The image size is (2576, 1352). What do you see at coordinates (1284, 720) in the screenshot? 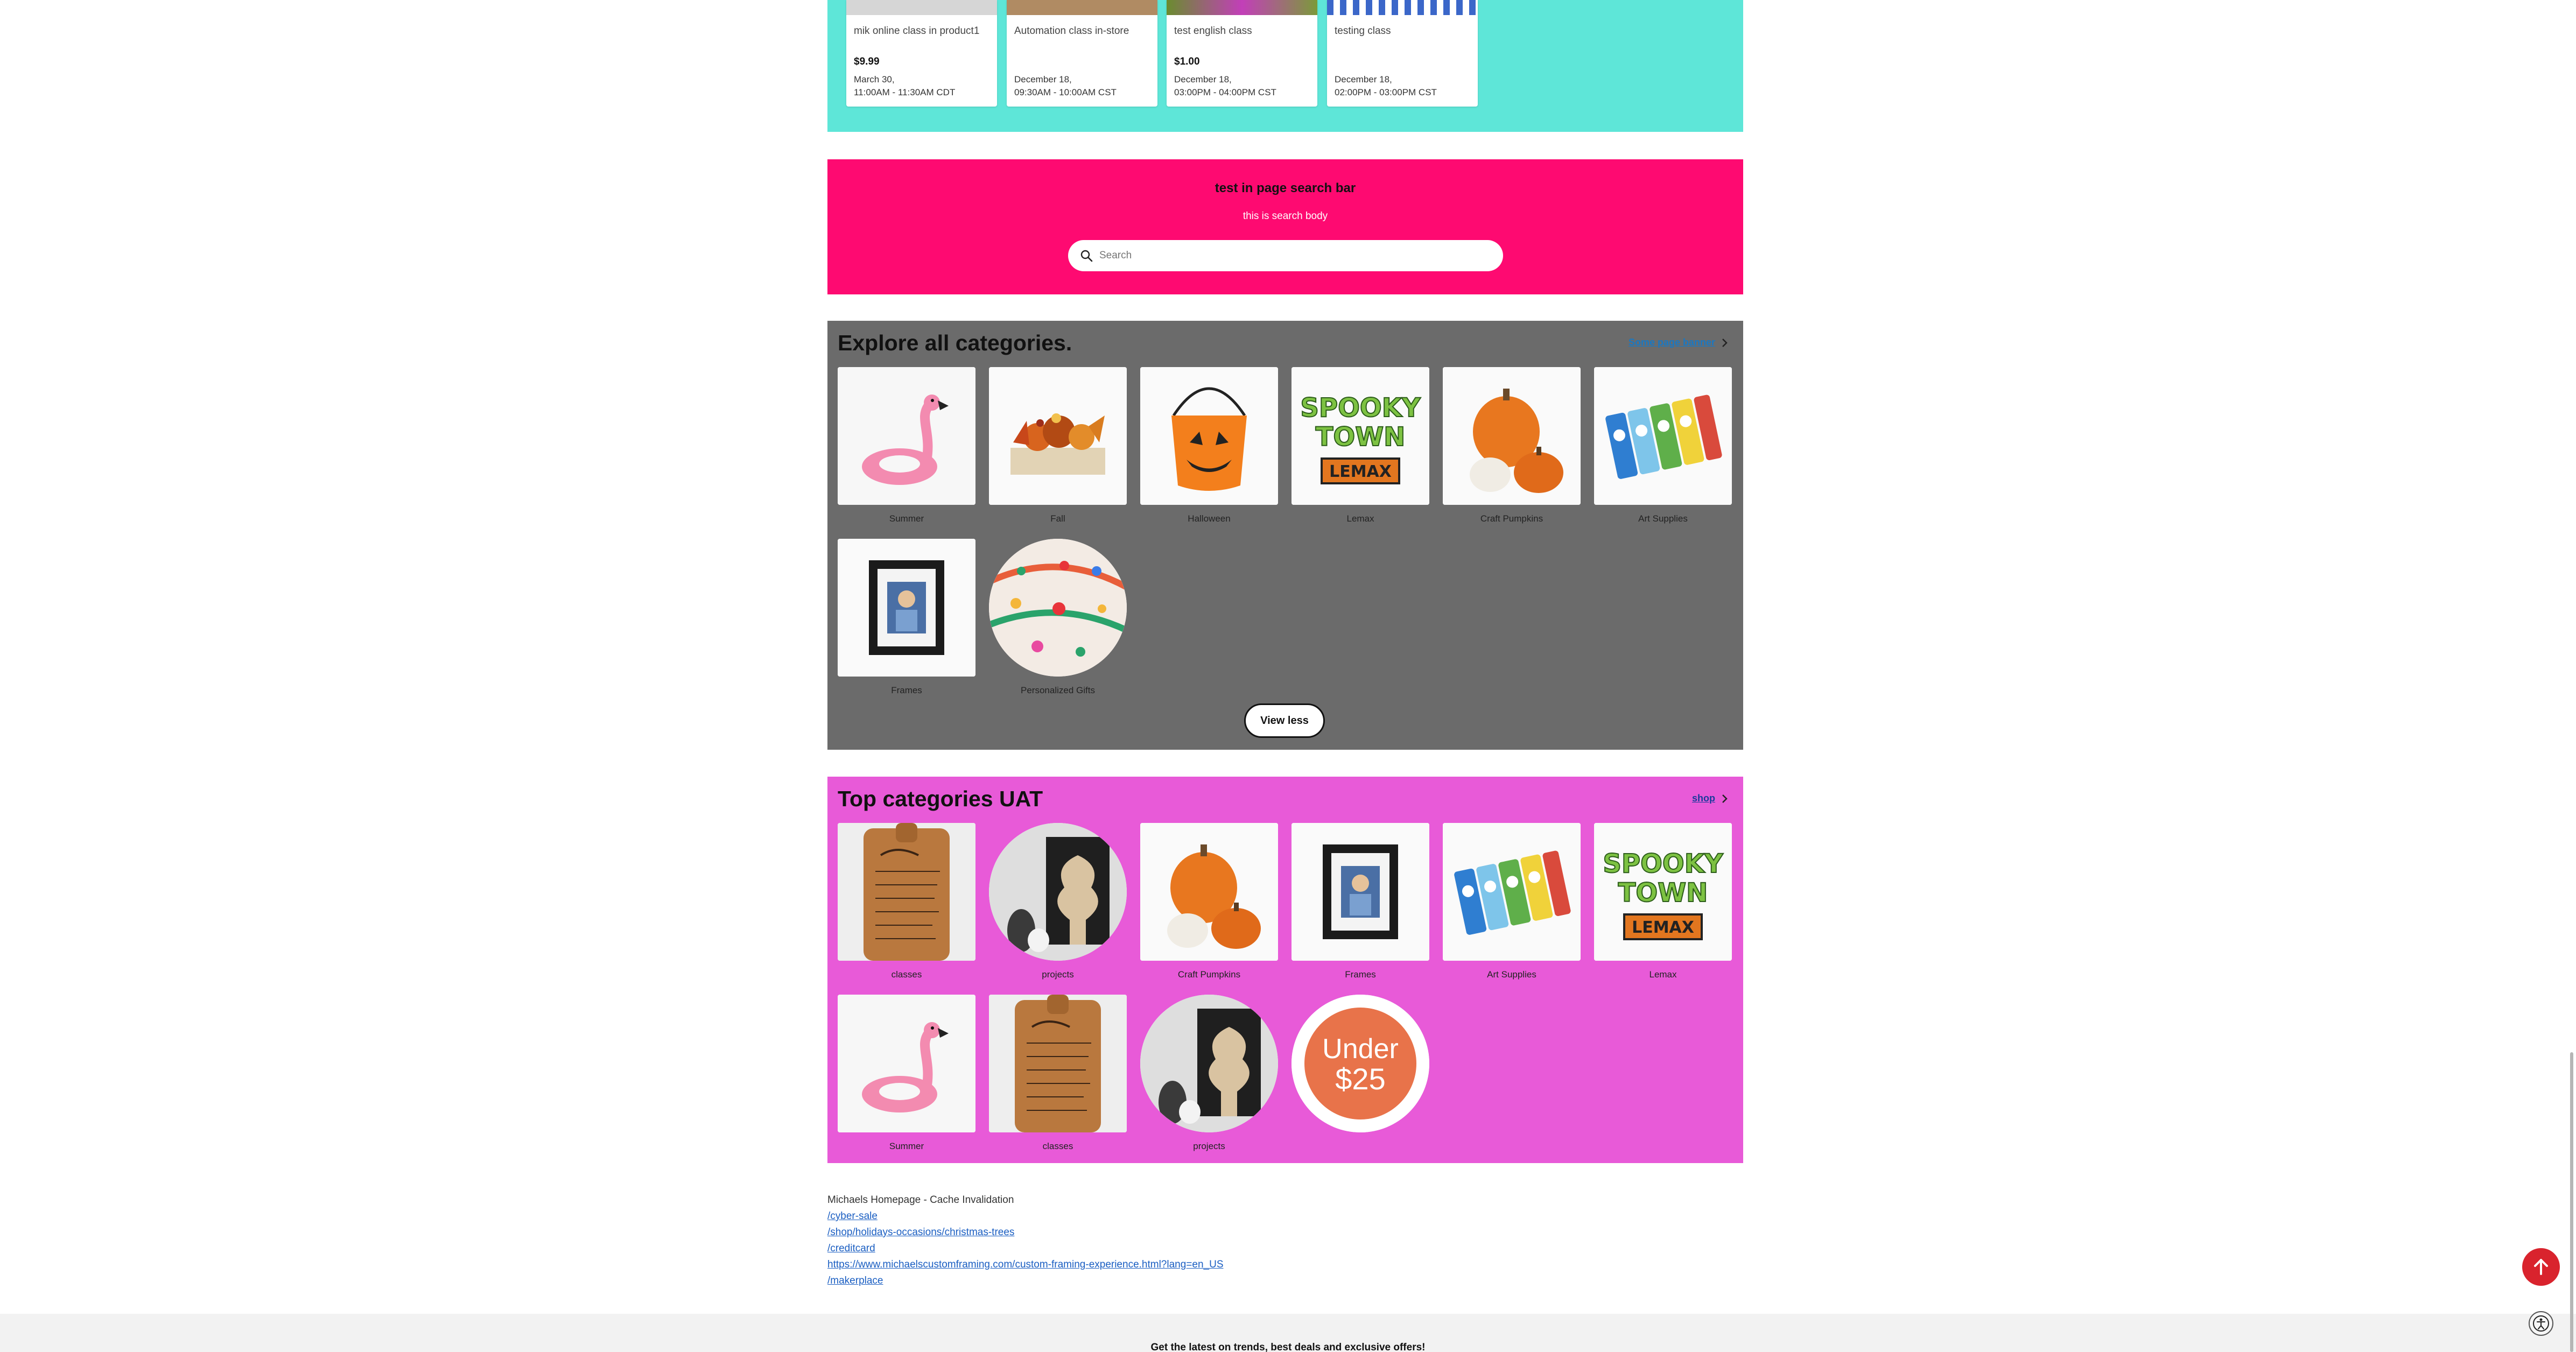
I see `view-less-button: View less` at bounding box center [1284, 720].